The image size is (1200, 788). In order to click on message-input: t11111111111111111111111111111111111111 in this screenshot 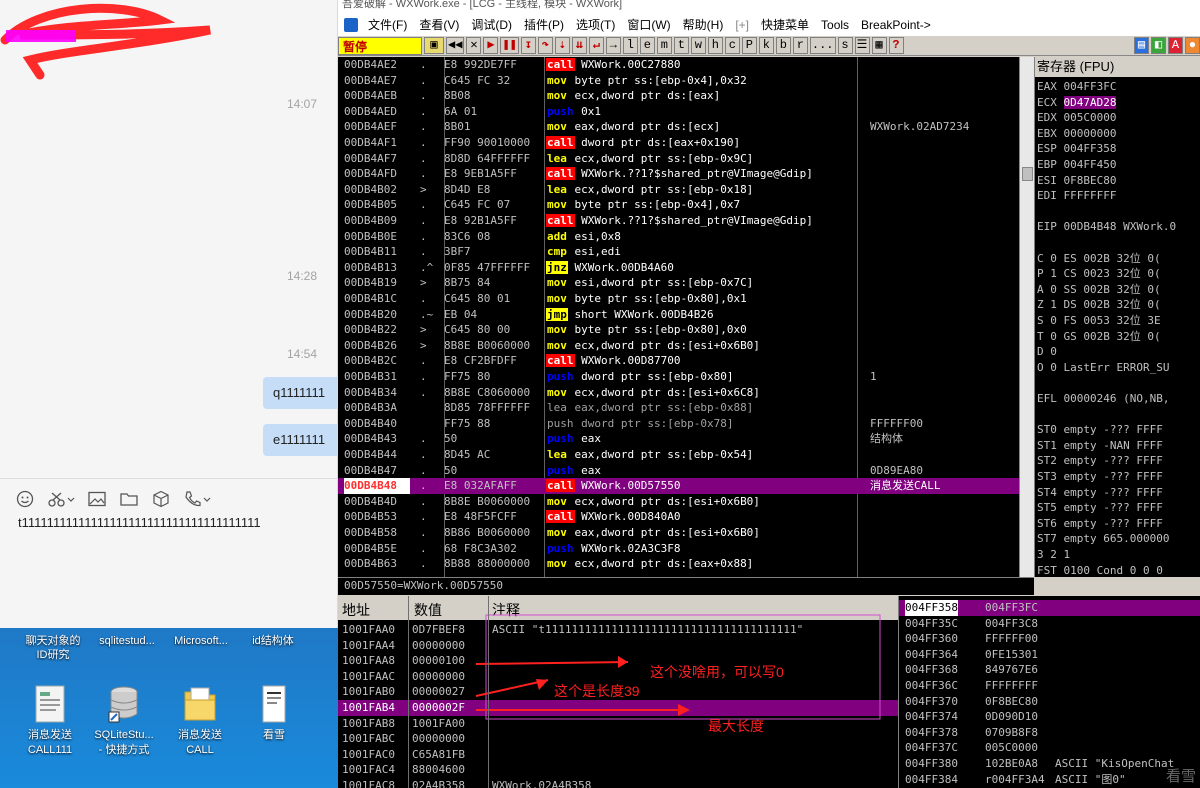, I will do `click(139, 522)`.